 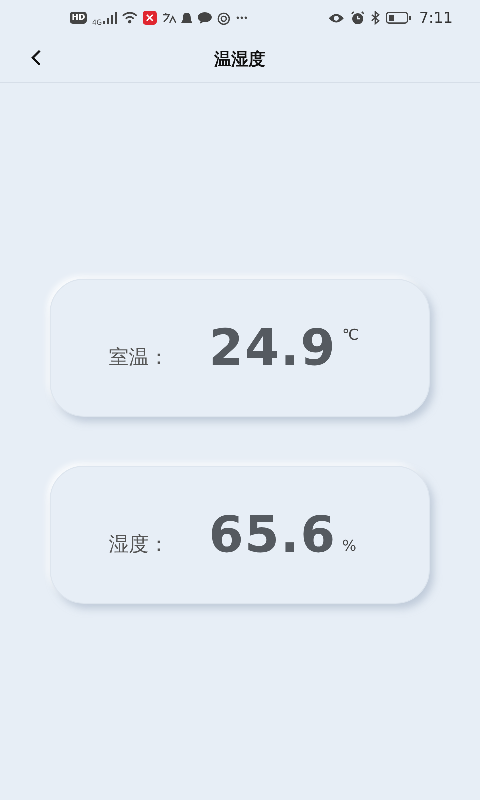 I want to click on more-icon, so click(x=242, y=18).